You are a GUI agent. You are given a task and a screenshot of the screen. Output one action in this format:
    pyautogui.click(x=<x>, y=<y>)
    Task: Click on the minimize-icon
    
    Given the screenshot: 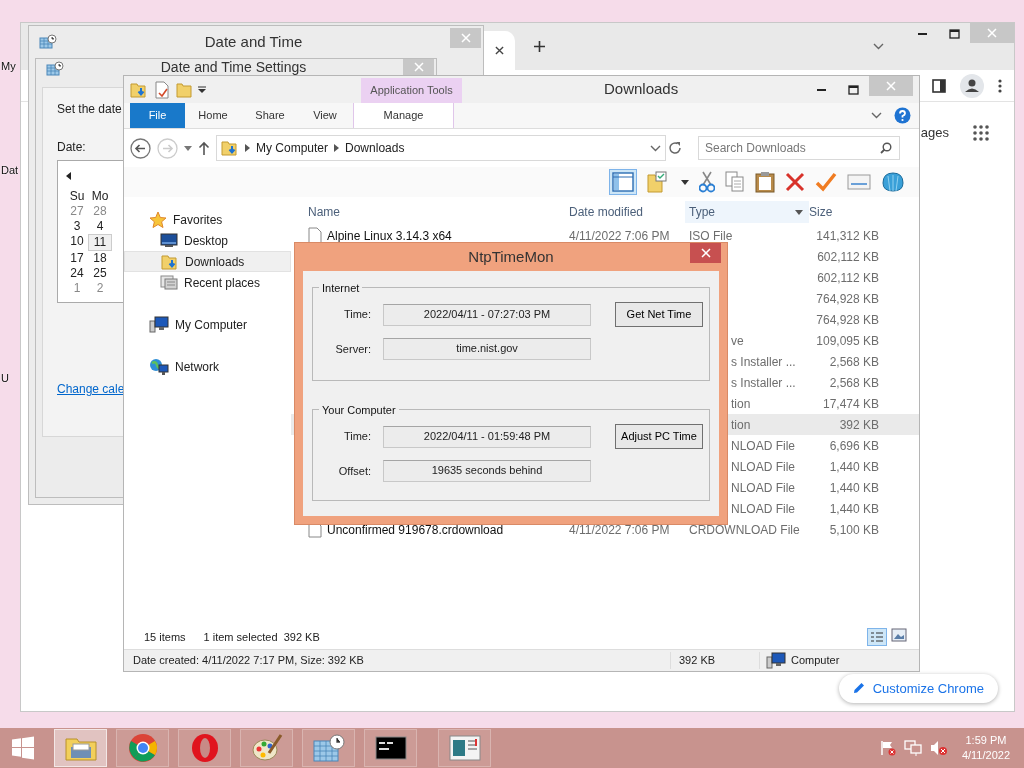 What is the action you would take?
    pyautogui.click(x=821, y=89)
    